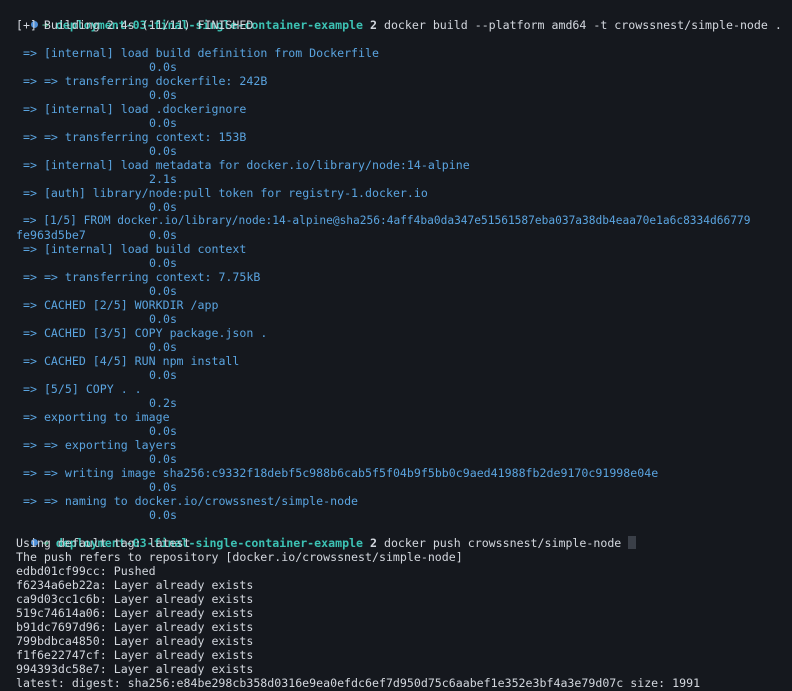 This screenshot has width=792, height=691. I want to click on build-step: => exporting to image, so click(96, 417).